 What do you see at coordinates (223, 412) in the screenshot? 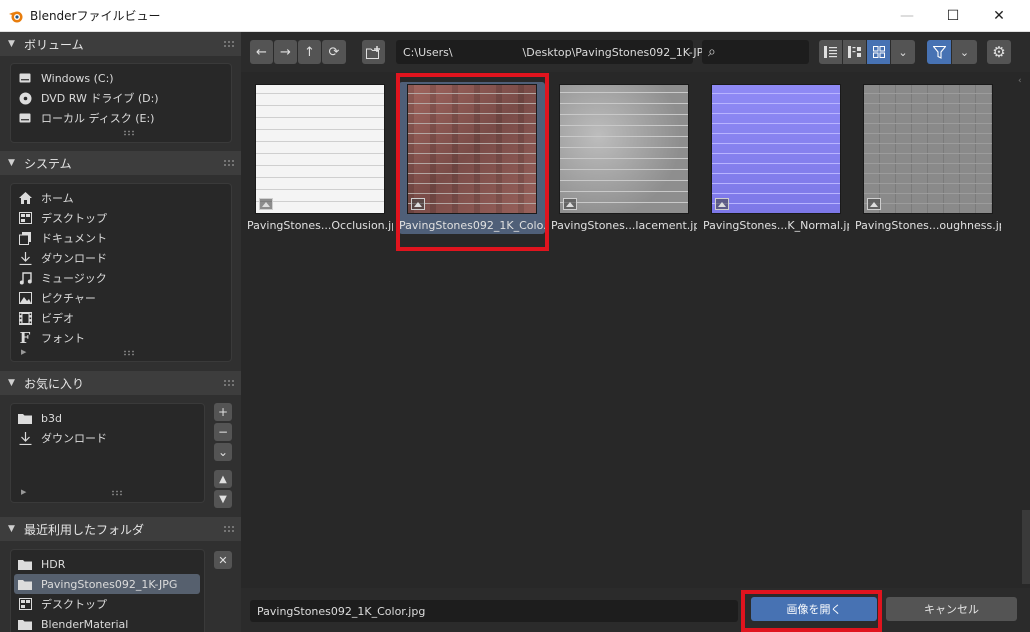
I see `add-favorite-button: +` at bounding box center [223, 412].